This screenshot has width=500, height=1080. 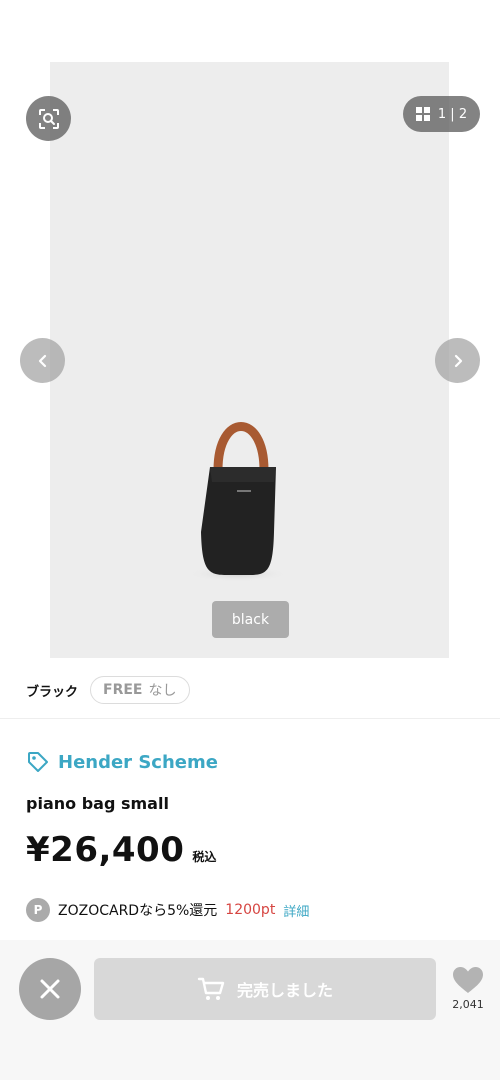 I want to click on size-option-chip: FREE なし, so click(x=140, y=690).